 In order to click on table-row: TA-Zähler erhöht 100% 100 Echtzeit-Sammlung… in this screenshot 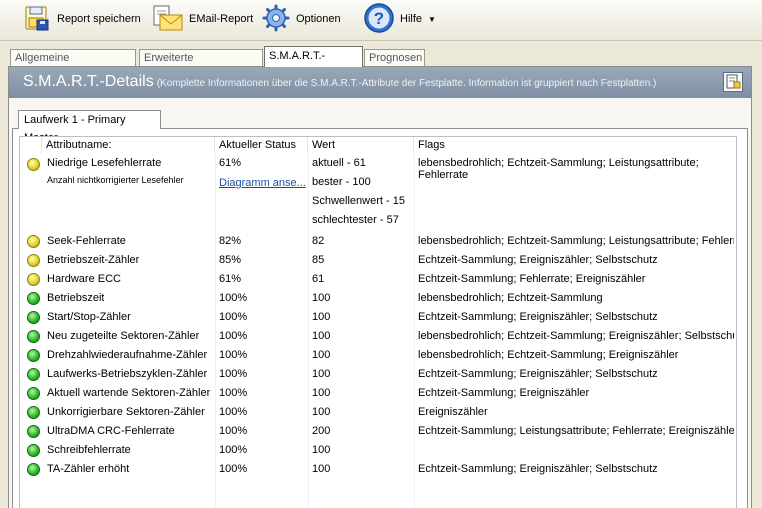, I will do `click(378, 469)`.